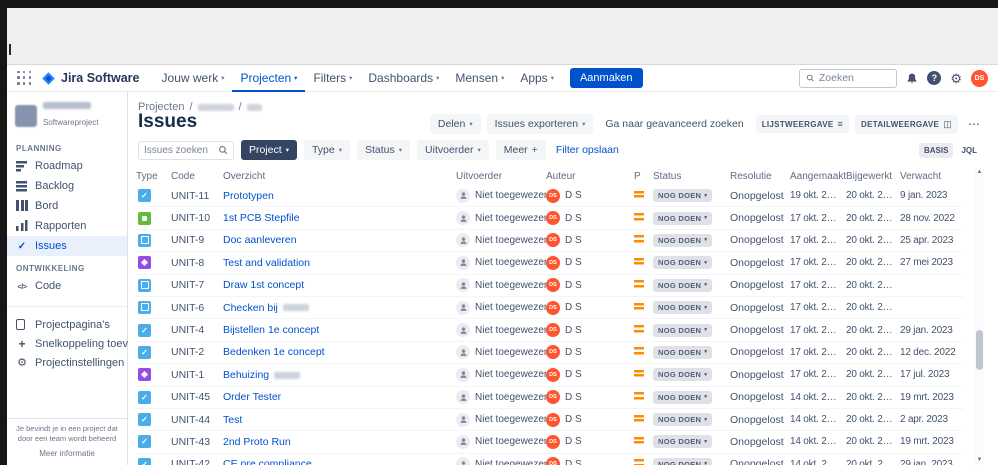 The height and width of the screenshot is (465, 998). I want to click on col-auteur: Auteur, so click(590, 176).